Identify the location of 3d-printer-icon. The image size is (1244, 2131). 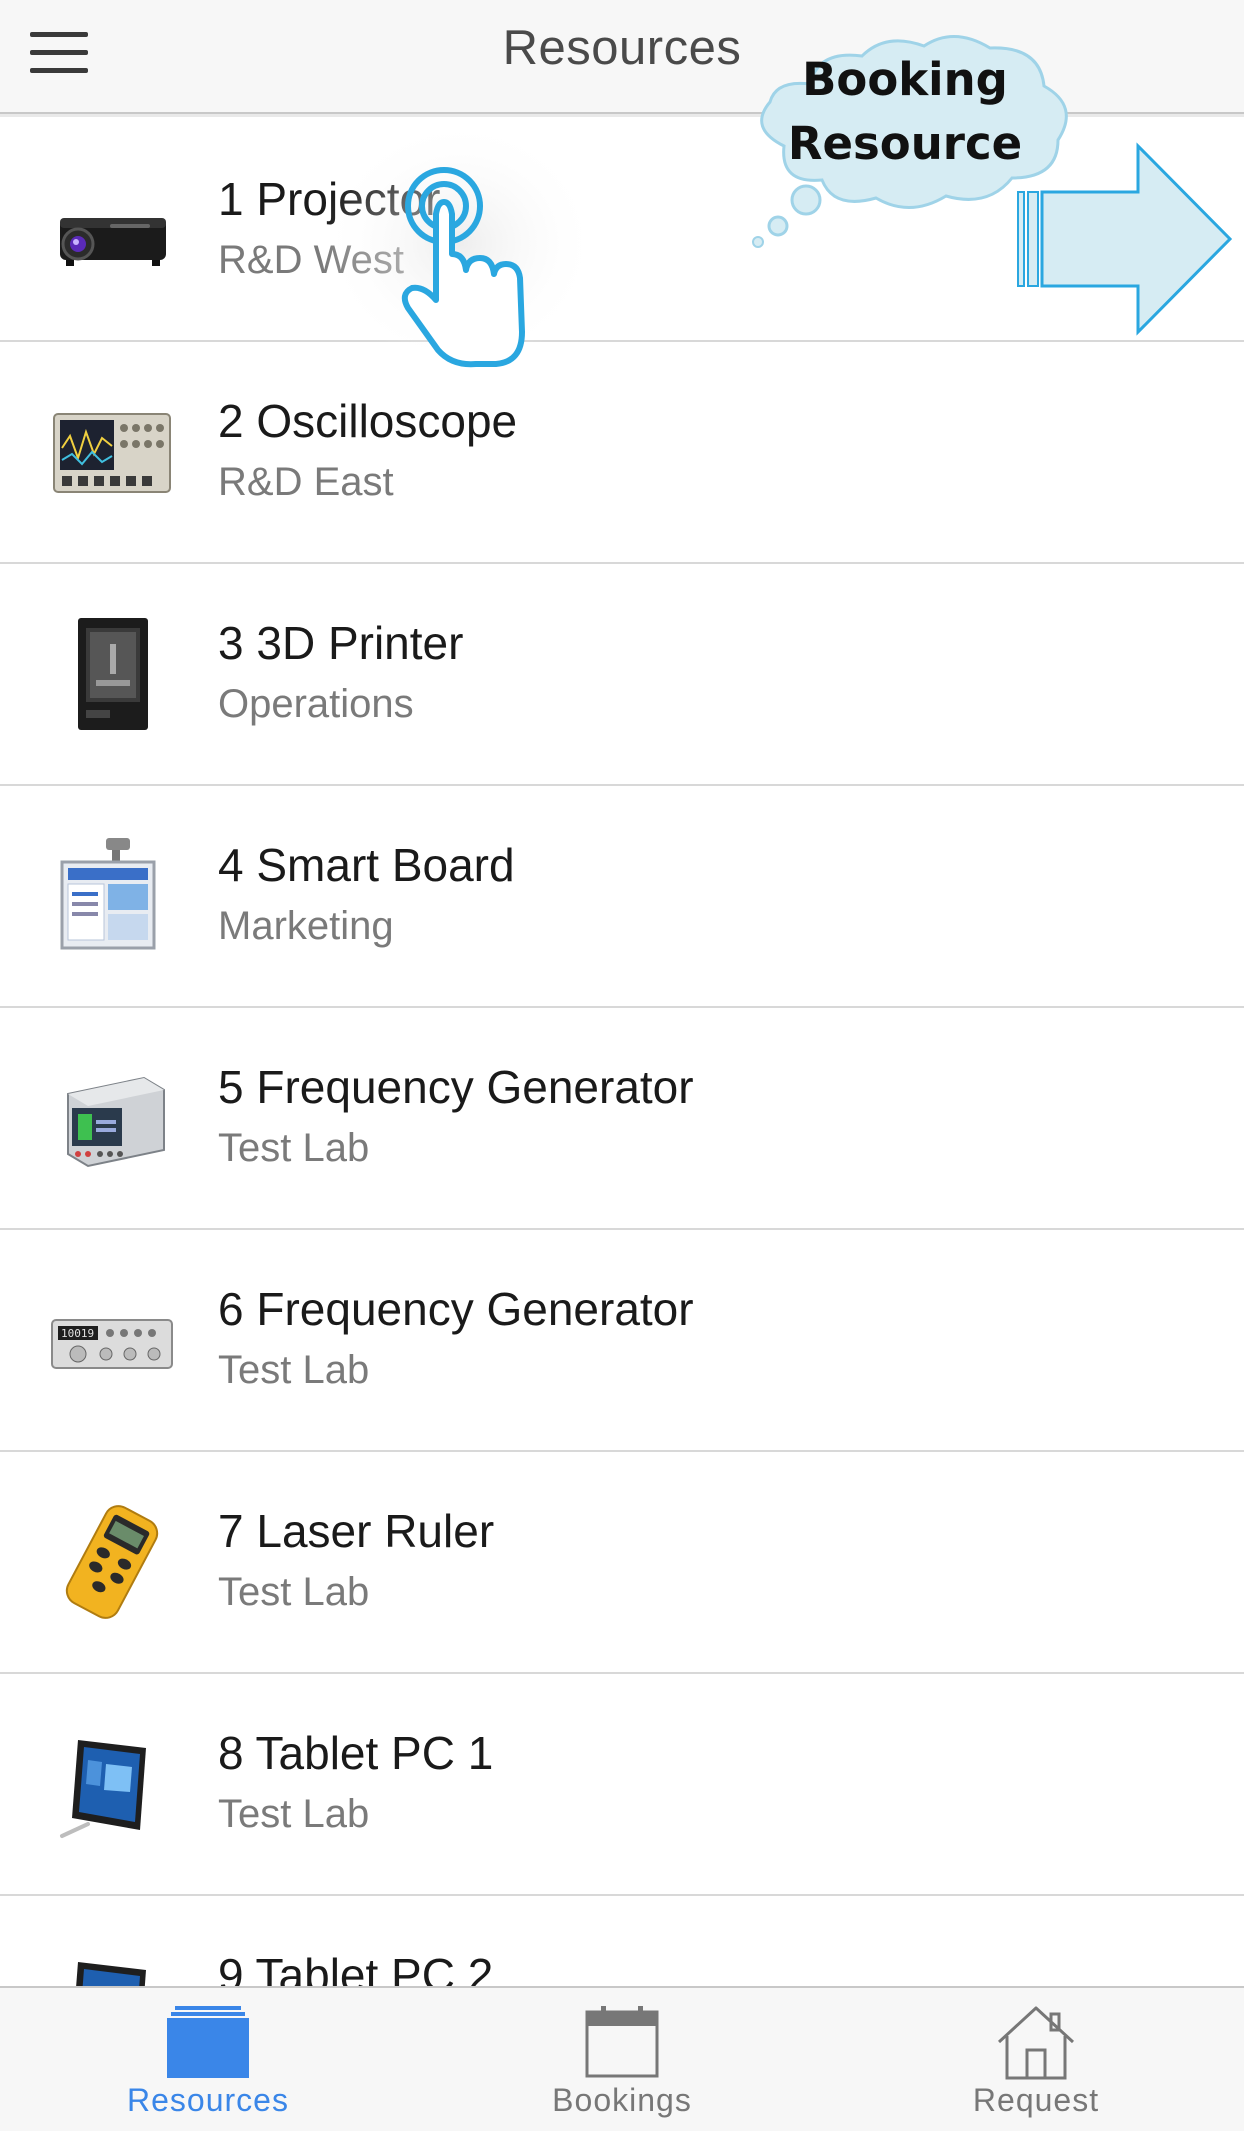
(112, 674).